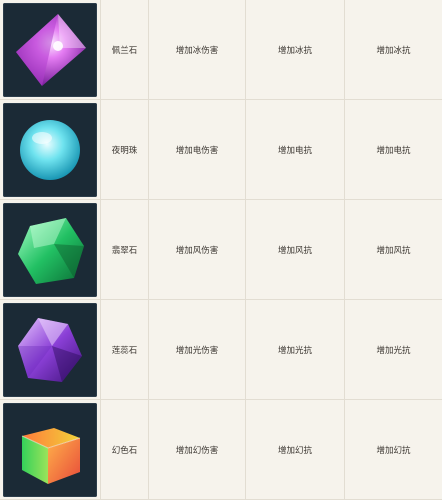 This screenshot has height=500, width=442. Describe the element at coordinates (125, 49) in the screenshot. I see `gem-name: 佩兰石` at that location.